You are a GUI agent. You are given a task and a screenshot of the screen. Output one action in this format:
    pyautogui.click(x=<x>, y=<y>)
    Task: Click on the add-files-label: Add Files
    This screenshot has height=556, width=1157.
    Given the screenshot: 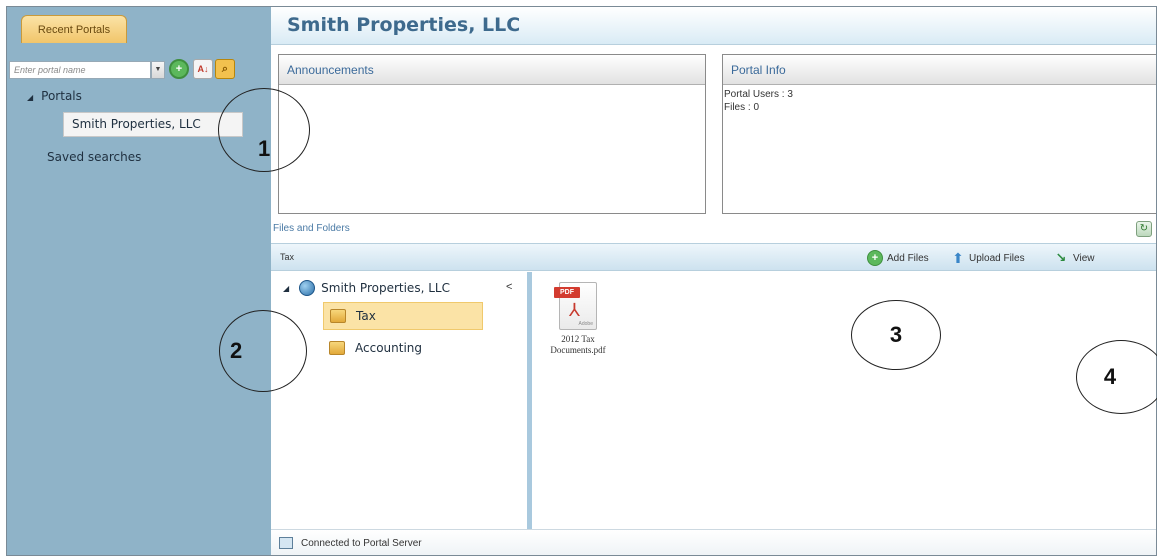 What is the action you would take?
    pyautogui.click(x=908, y=258)
    